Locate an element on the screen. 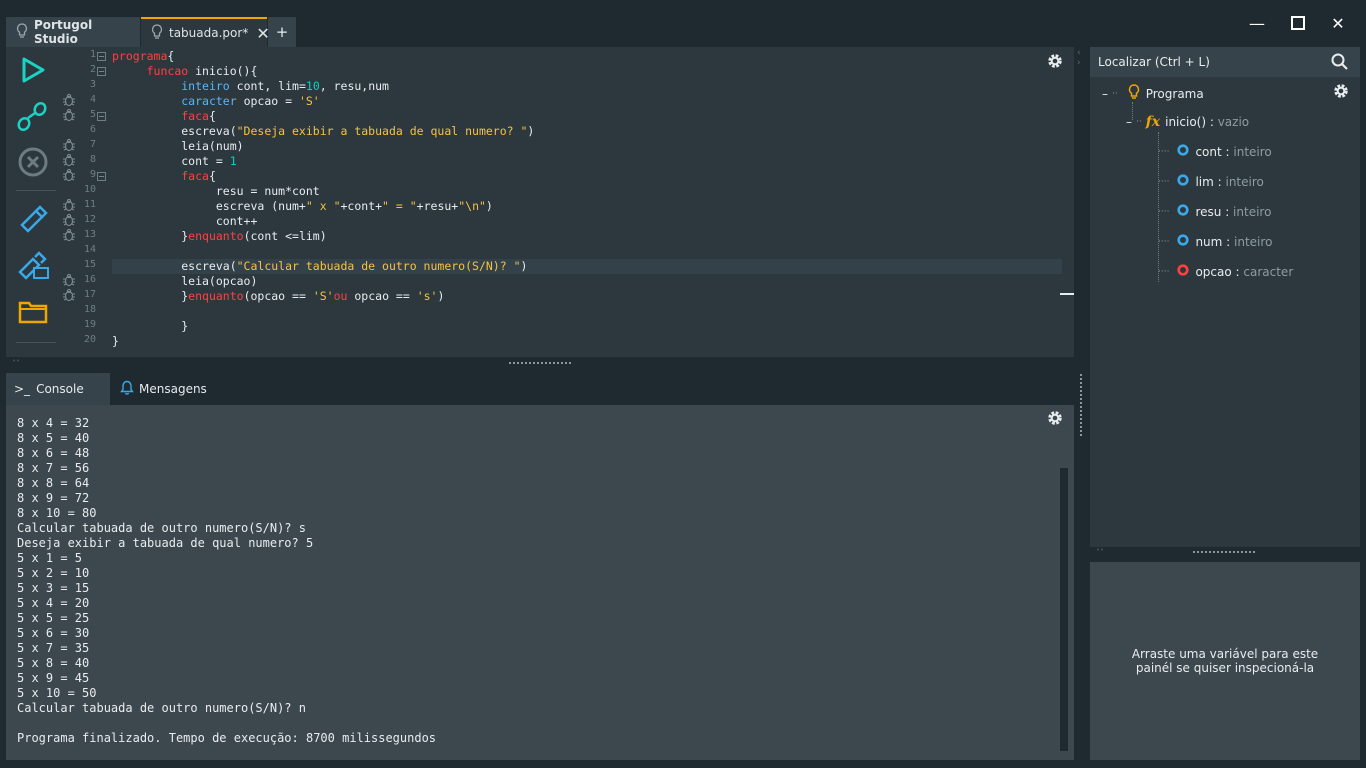 The height and width of the screenshot is (768, 1366). function-name: inicio() is located at coordinates (1186, 122).